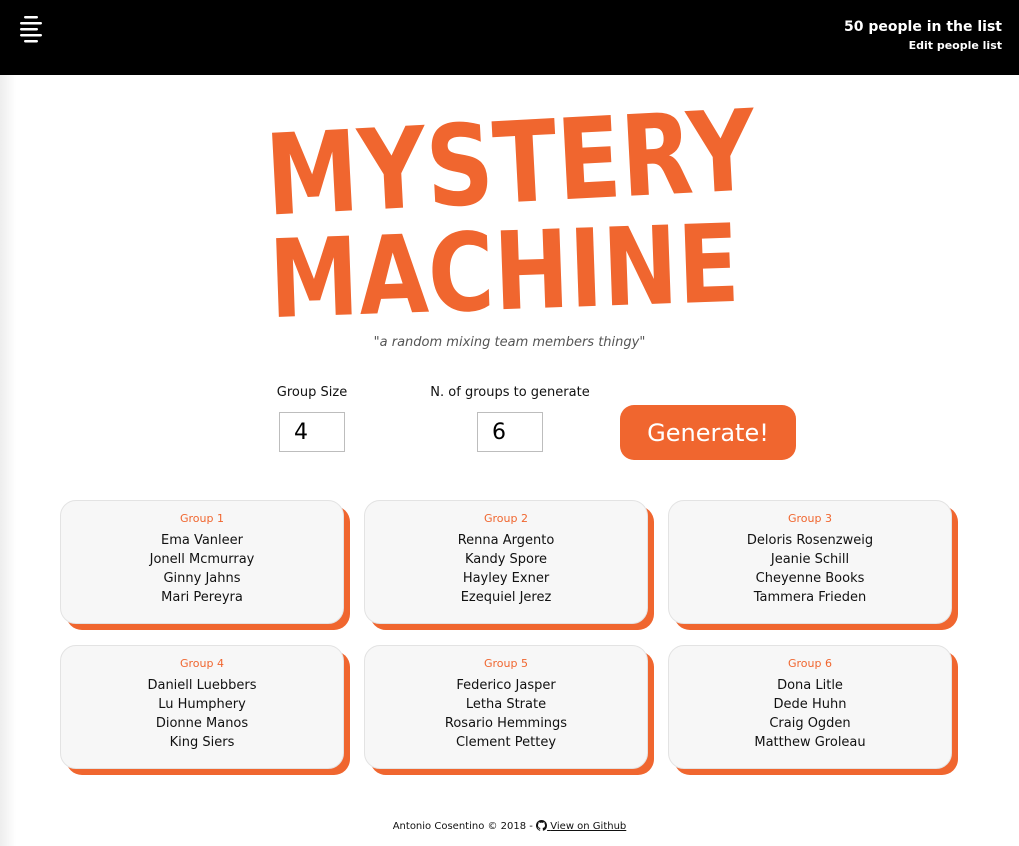 Image resolution: width=1019 pixels, height=846 pixels. I want to click on group-title: Group 6, so click(810, 663).